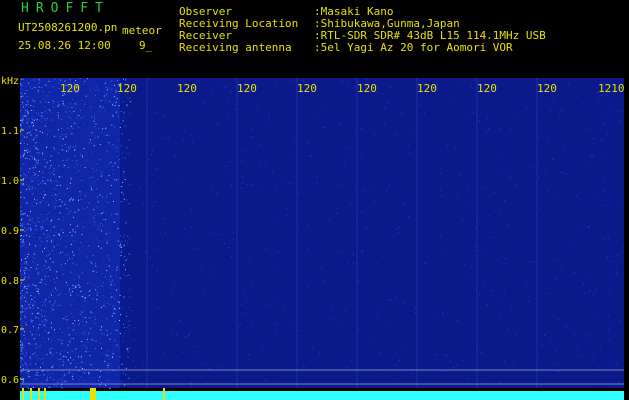  I want to click on x-tick-label: 120, so click(487, 88).